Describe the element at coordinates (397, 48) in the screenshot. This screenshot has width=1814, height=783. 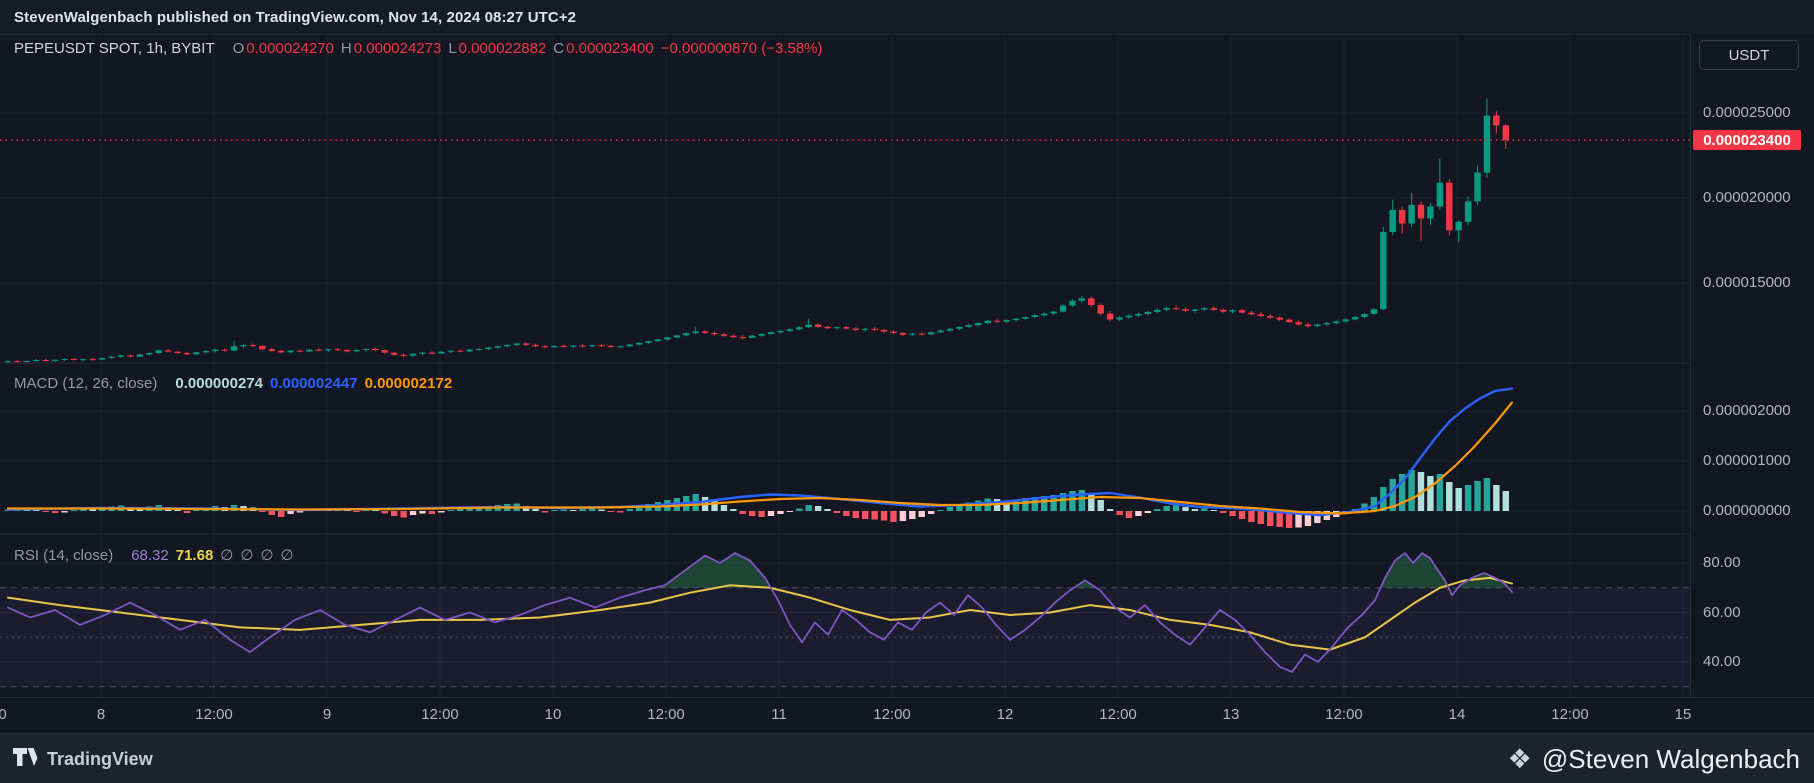
I see `high-value: 0.000024273` at that location.